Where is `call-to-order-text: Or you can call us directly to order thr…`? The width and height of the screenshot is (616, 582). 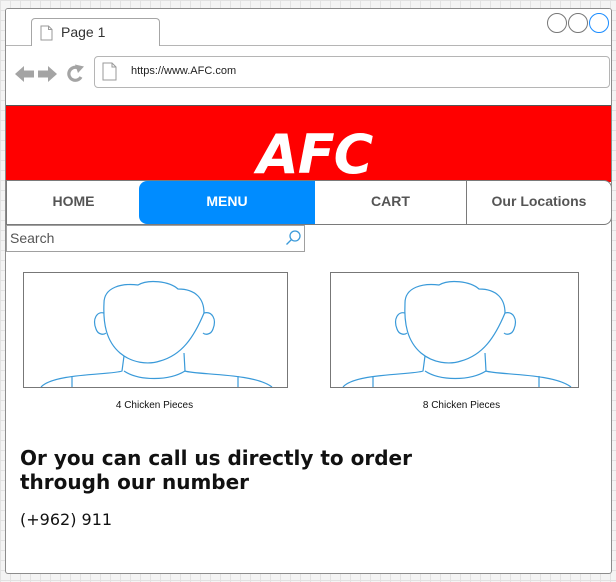 call-to-order-text: Or you can call us directly to order thr… is located at coordinates (220, 470).